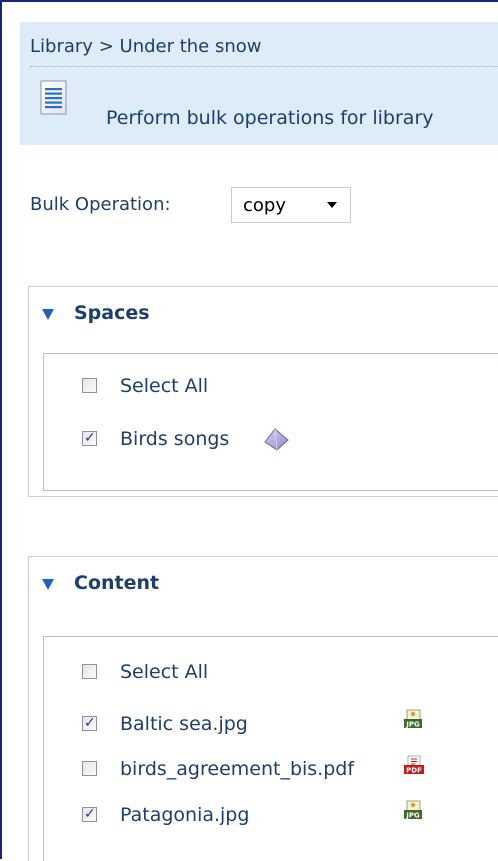 The width and height of the screenshot is (498, 861). I want to click on spaces-select-all-label: Select All, so click(164, 386).